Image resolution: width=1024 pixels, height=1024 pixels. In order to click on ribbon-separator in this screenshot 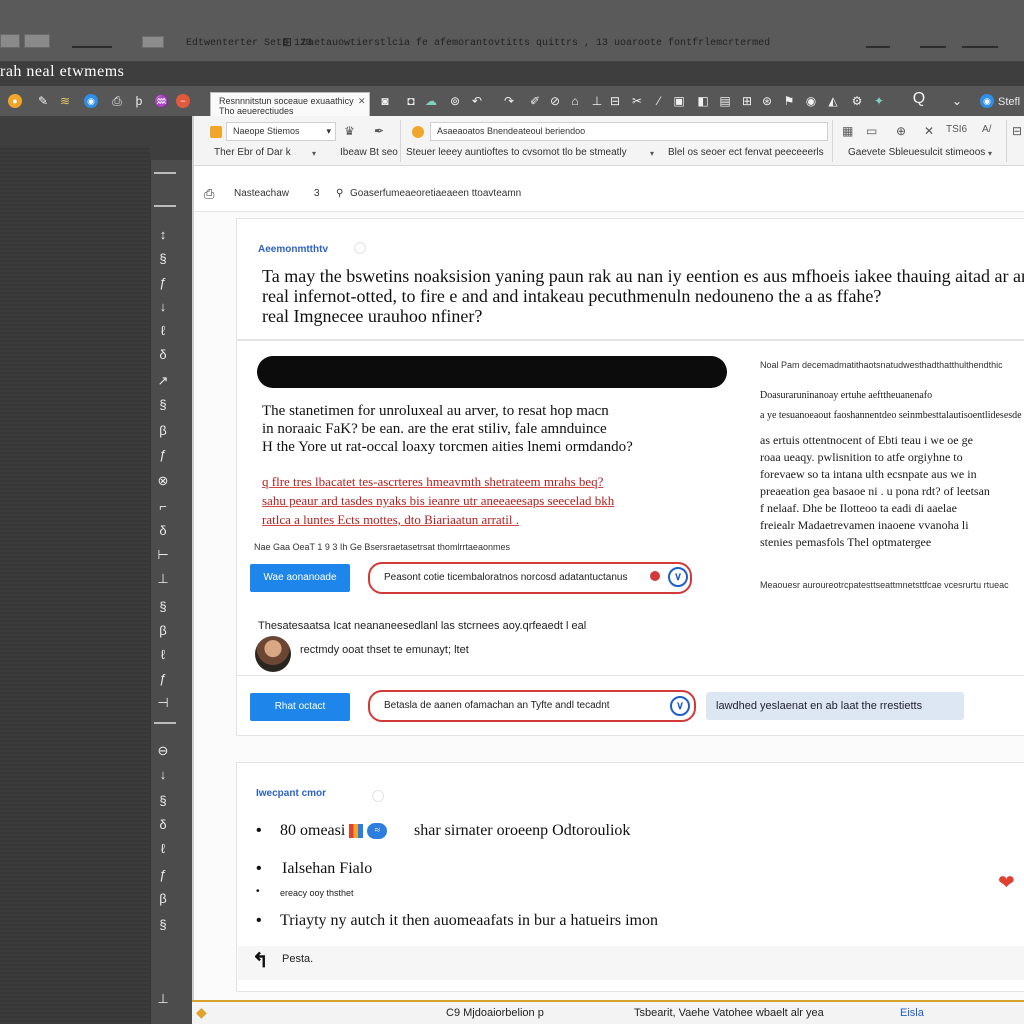, I will do `click(400, 141)`.